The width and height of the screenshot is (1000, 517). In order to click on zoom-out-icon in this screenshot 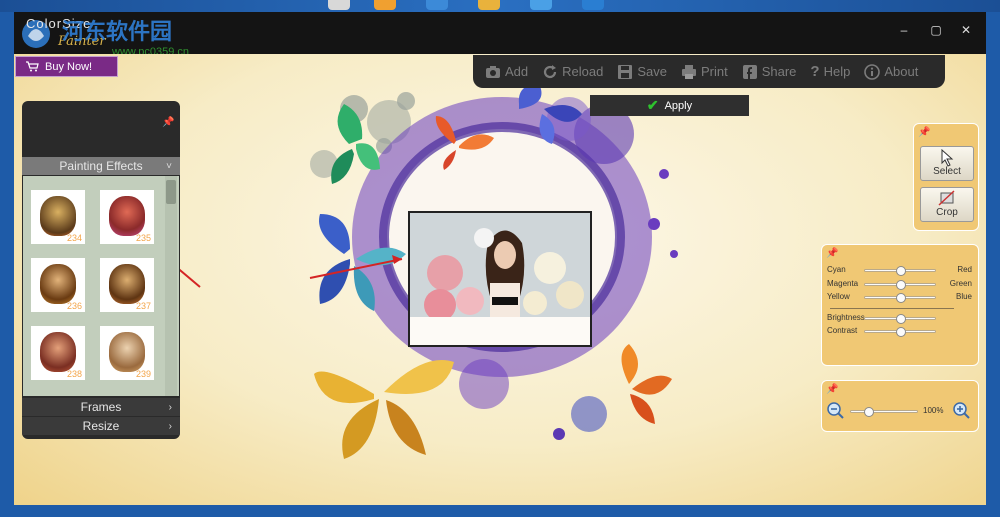, I will do `click(836, 411)`.